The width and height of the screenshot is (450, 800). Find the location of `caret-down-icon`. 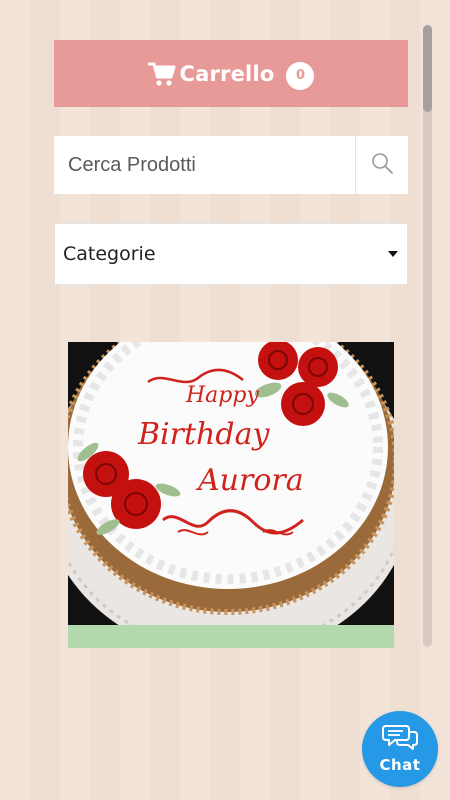

caret-down-icon is located at coordinates (393, 254).